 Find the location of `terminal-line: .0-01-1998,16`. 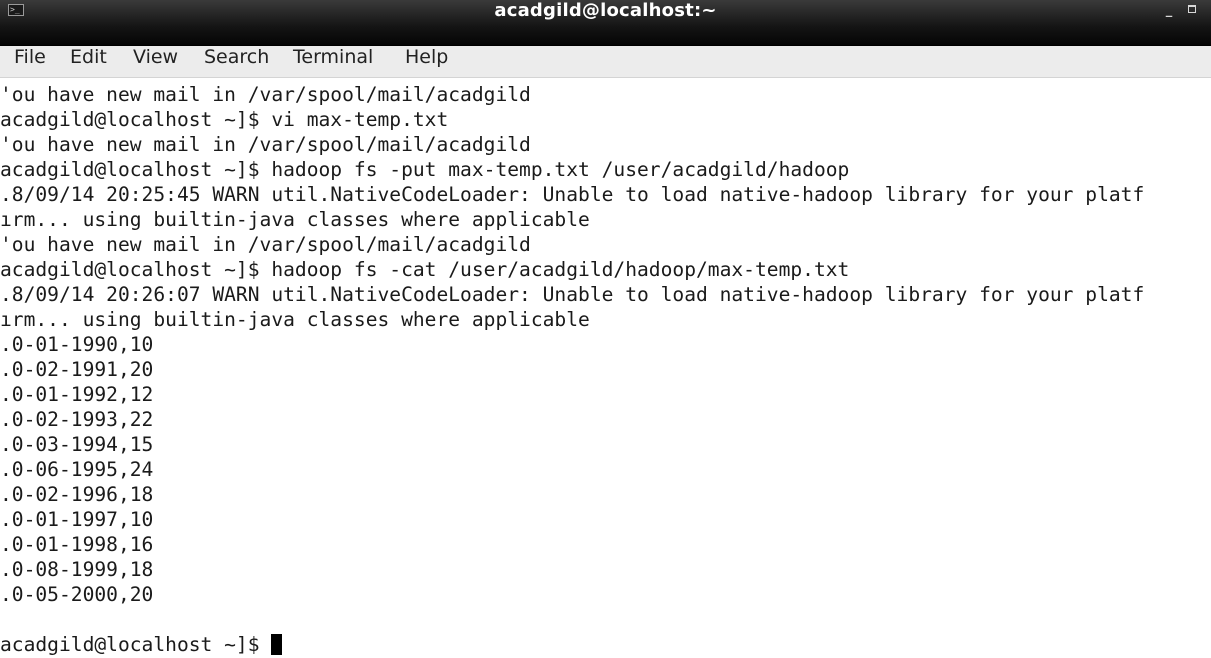

terminal-line: .0-01-1998,16 is located at coordinates (77, 544).